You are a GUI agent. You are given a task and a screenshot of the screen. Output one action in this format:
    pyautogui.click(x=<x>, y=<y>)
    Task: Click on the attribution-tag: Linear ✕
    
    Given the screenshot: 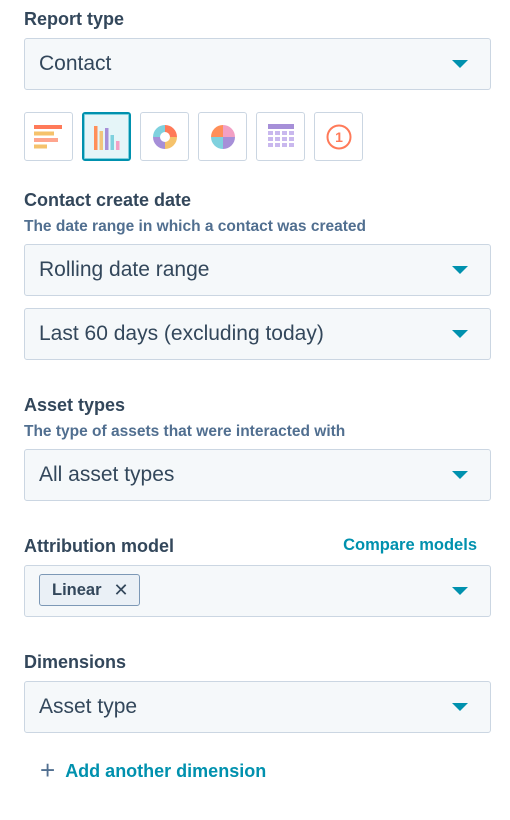 What is the action you would take?
    pyautogui.click(x=89, y=590)
    